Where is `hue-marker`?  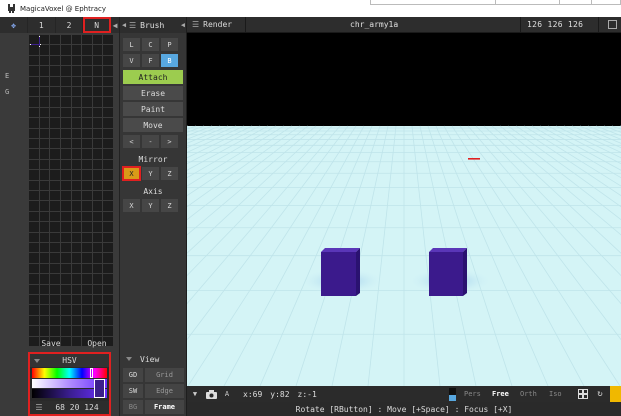 hue-marker is located at coordinates (91, 373).